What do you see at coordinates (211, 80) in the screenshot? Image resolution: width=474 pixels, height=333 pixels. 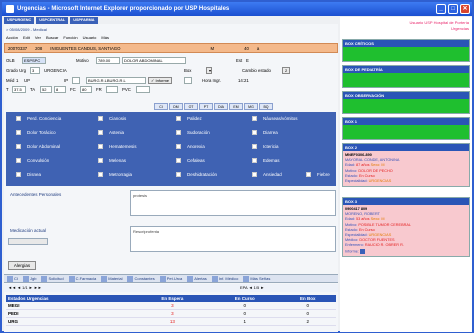 I see `hora-label: Hora Ingr.` at bounding box center [211, 80].